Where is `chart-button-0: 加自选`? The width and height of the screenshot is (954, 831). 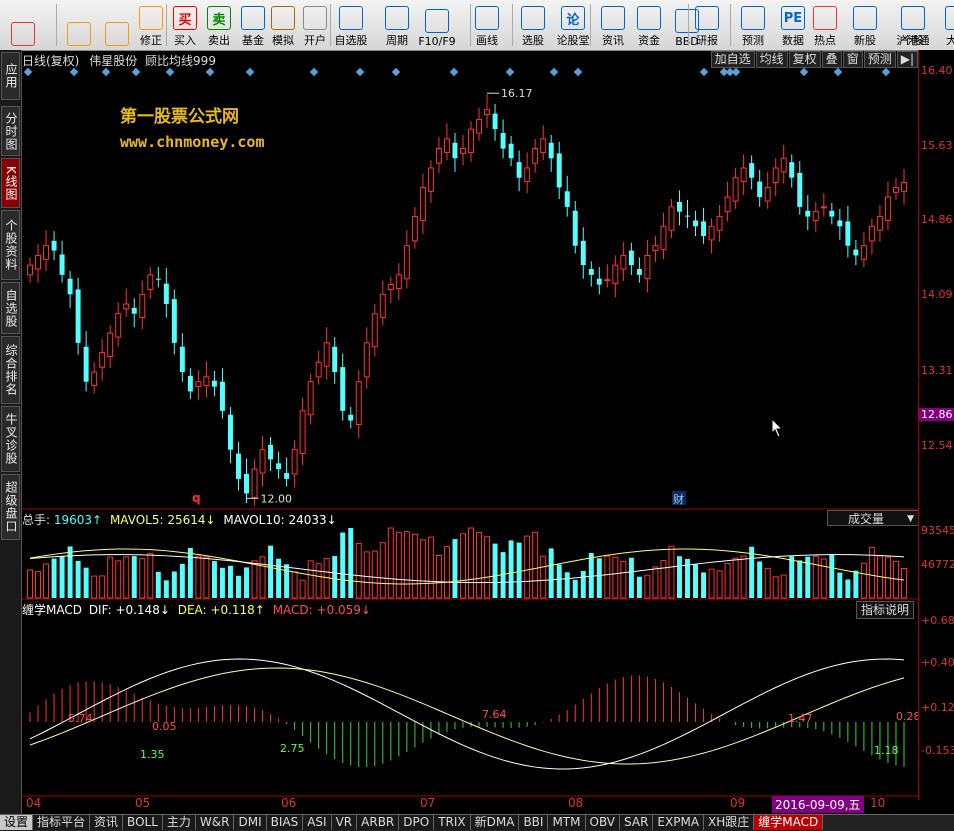 chart-button-0: 加自选 is located at coordinates (732, 59).